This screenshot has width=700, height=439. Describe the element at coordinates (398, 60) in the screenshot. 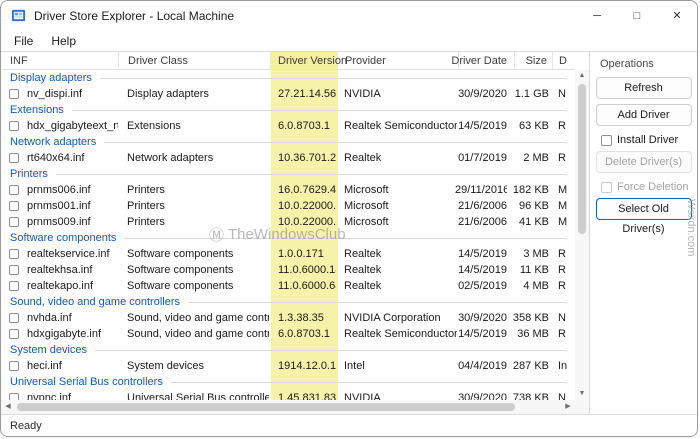

I see `column-header-provider: Provider` at that location.